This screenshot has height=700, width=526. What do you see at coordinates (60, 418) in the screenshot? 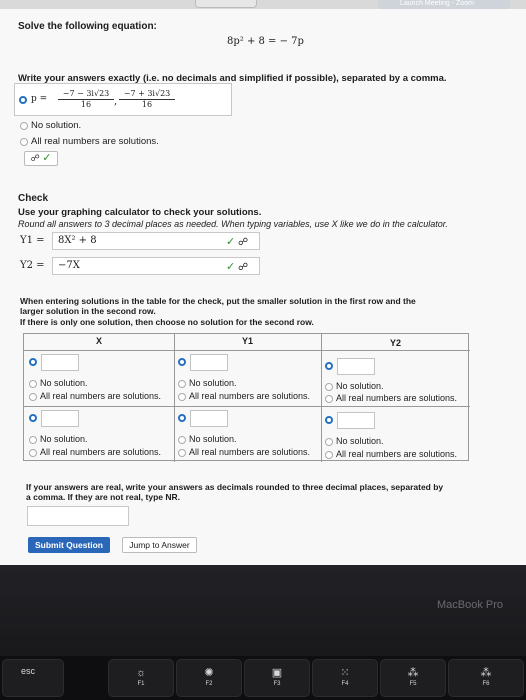
I see `row2-x-input` at bounding box center [60, 418].